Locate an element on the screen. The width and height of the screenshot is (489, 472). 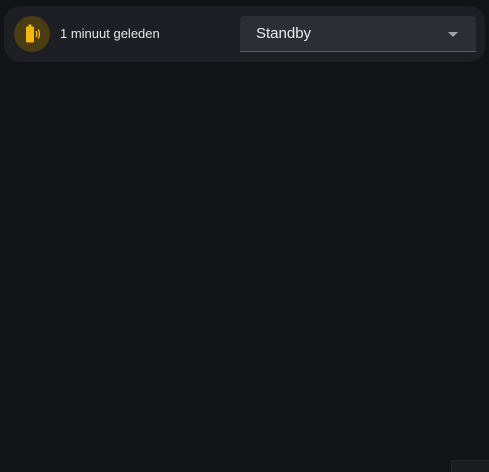
mode-select-value: Standby is located at coordinates (284, 33).